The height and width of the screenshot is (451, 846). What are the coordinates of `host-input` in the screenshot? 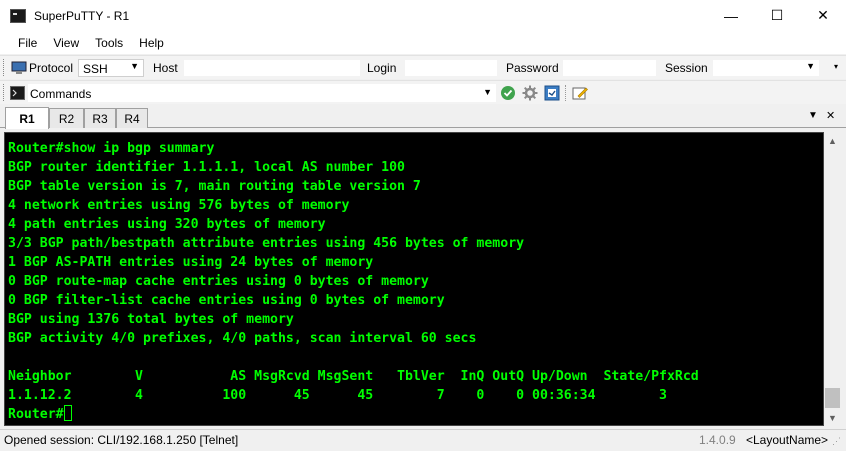 It's located at (272, 68).